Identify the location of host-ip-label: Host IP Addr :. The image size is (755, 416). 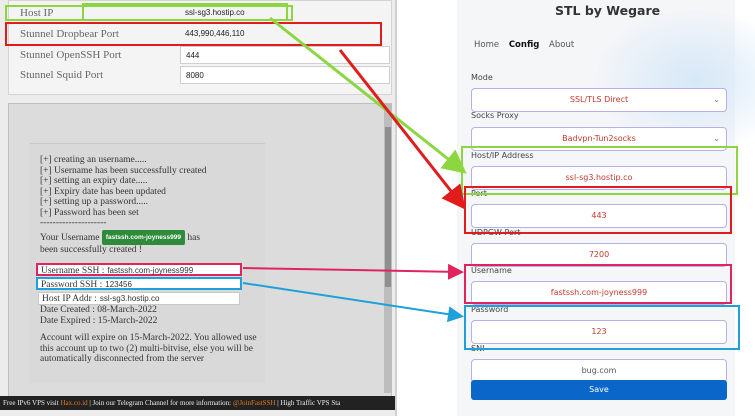
(69, 299).